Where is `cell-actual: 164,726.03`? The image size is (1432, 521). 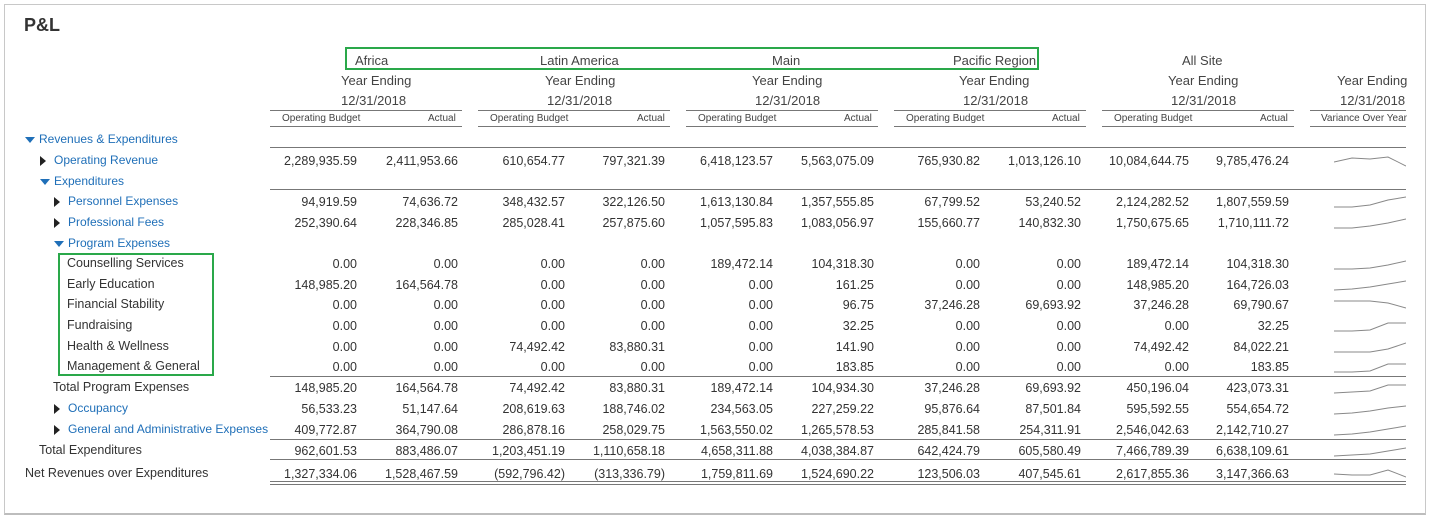 cell-actual: 164,726.03 is located at coordinates (1257, 285).